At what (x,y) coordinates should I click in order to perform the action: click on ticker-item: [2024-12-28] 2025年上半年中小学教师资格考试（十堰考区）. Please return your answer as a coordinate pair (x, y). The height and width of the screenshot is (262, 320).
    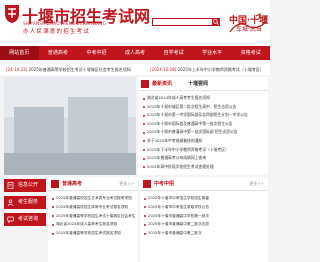
    Looking at the image, I should click on (207, 69).